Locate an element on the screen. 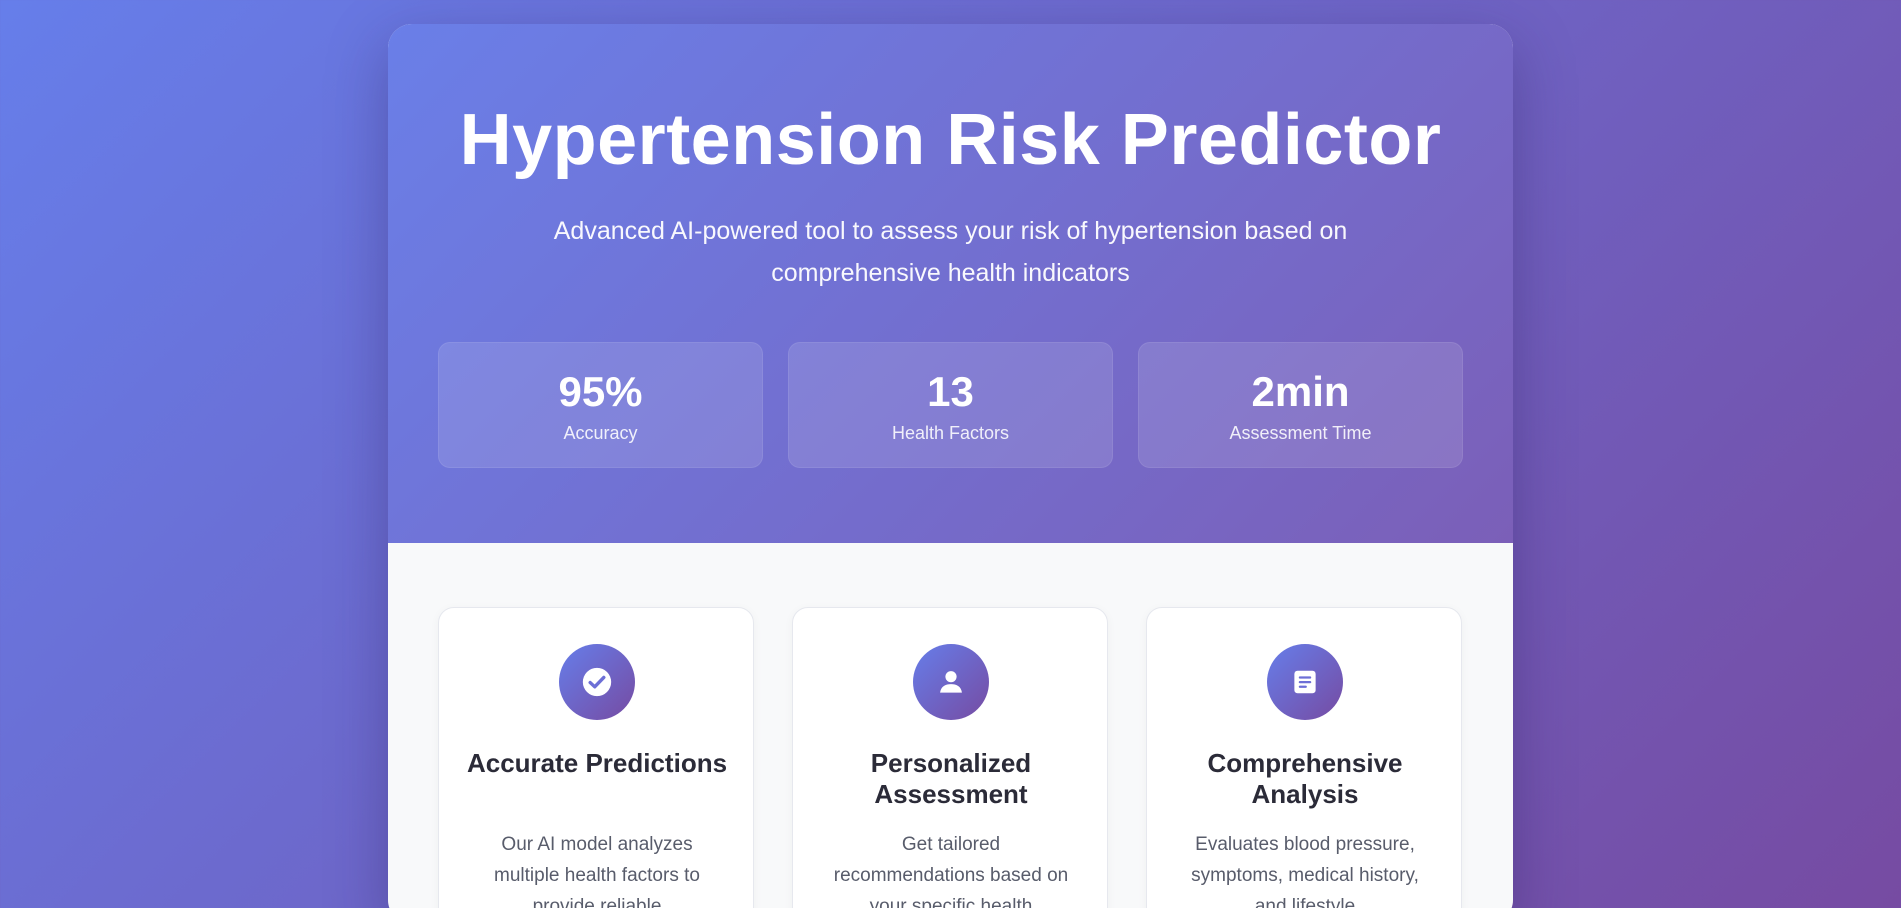 This screenshot has height=908, width=1901. feature-title: Personalized Assessment is located at coordinates (951, 778).